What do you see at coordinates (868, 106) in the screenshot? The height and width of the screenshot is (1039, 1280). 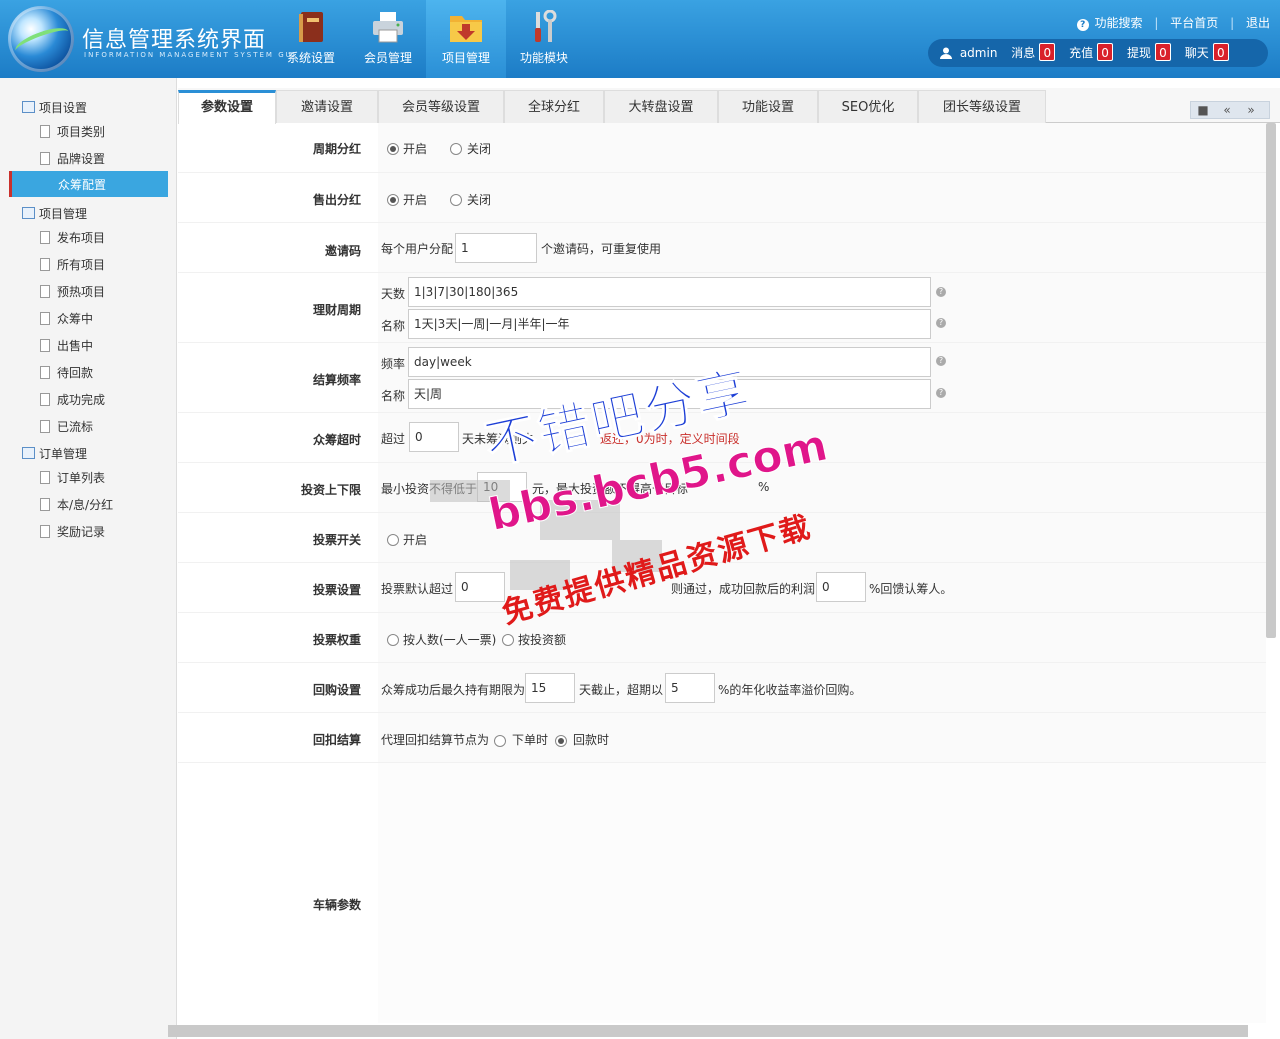 I see `tab-seo: SEO优化` at bounding box center [868, 106].